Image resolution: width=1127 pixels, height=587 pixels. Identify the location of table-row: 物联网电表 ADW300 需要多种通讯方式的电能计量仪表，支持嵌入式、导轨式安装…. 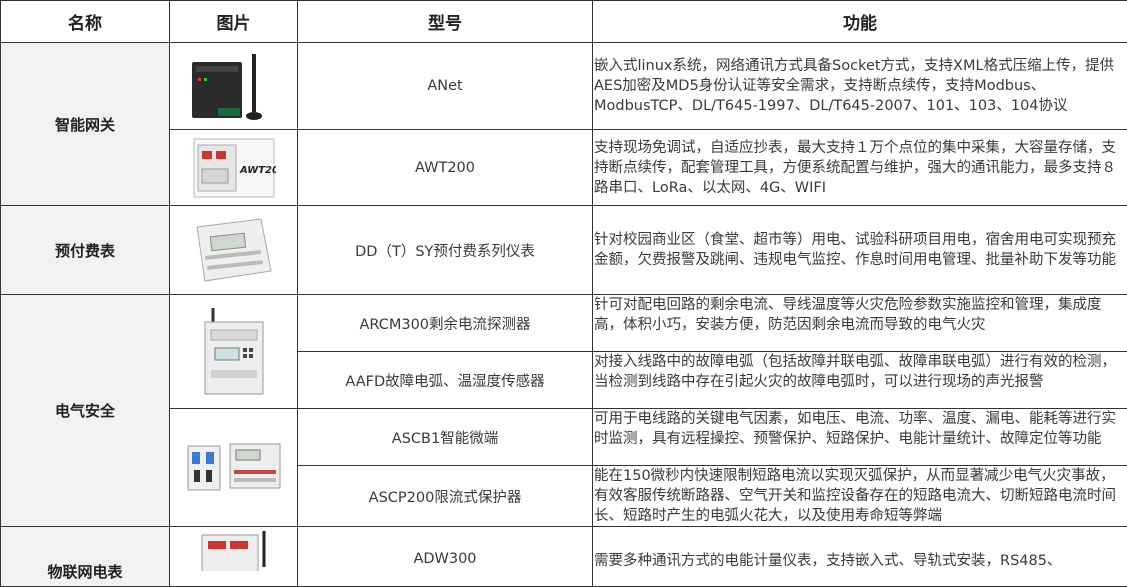
(564, 557).